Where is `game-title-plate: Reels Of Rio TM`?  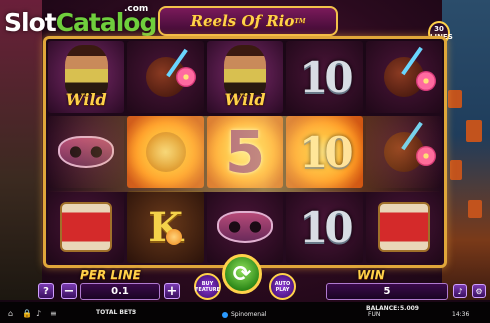 game-title-plate: Reels Of Rio TM is located at coordinates (248, 21).